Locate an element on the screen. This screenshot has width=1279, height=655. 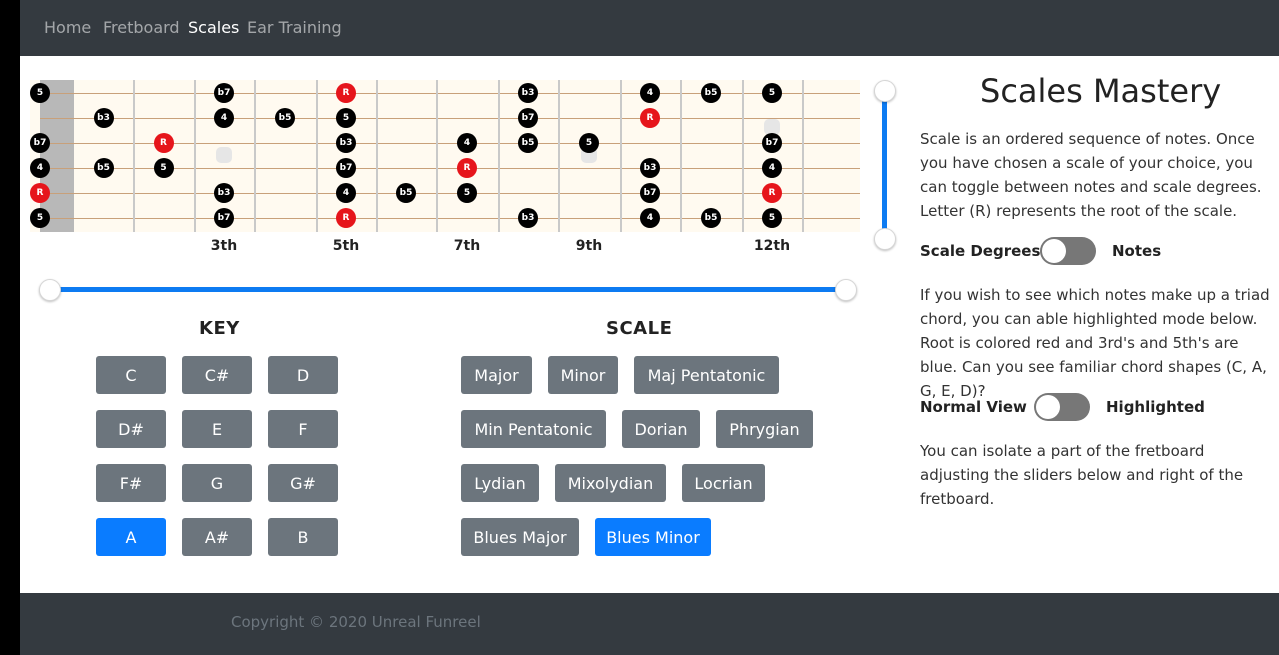
key-button-a-sharp: A# is located at coordinates (217, 537).